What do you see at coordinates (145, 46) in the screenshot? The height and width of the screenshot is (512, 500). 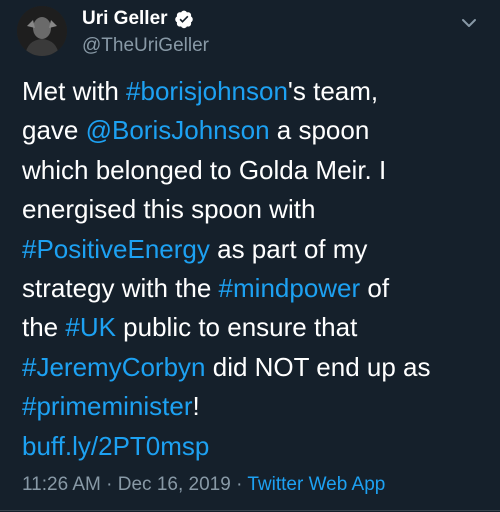 I see `handle: @TheUriGeller` at bounding box center [145, 46].